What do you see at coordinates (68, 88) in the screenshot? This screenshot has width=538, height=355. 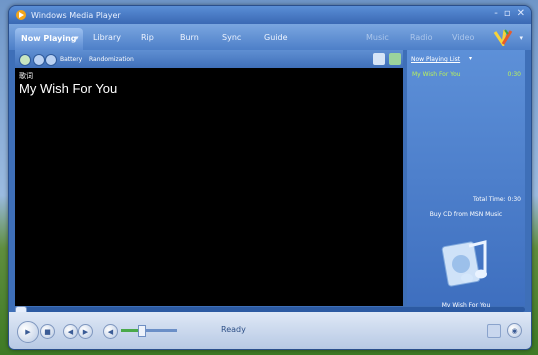 I see `track-title-overlay: My Wish For You` at bounding box center [68, 88].